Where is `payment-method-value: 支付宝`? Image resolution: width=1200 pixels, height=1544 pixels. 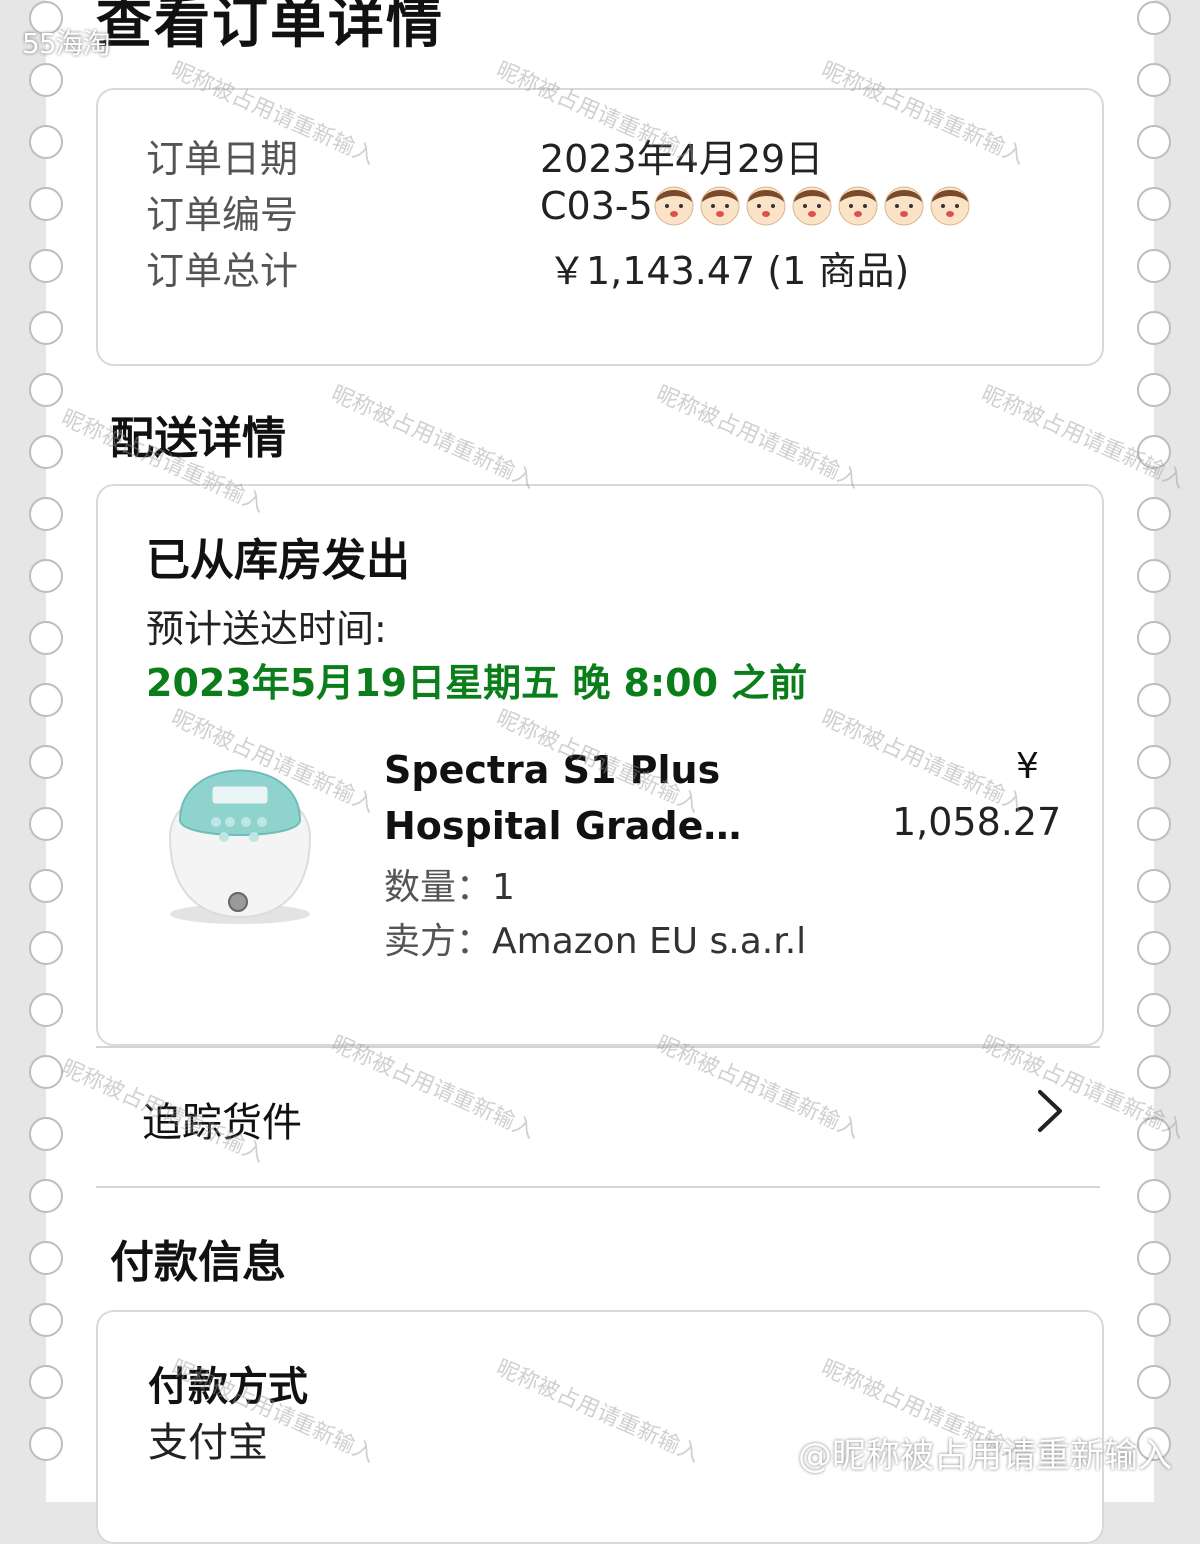
payment-method-value: 支付宝 is located at coordinates (208, 1443).